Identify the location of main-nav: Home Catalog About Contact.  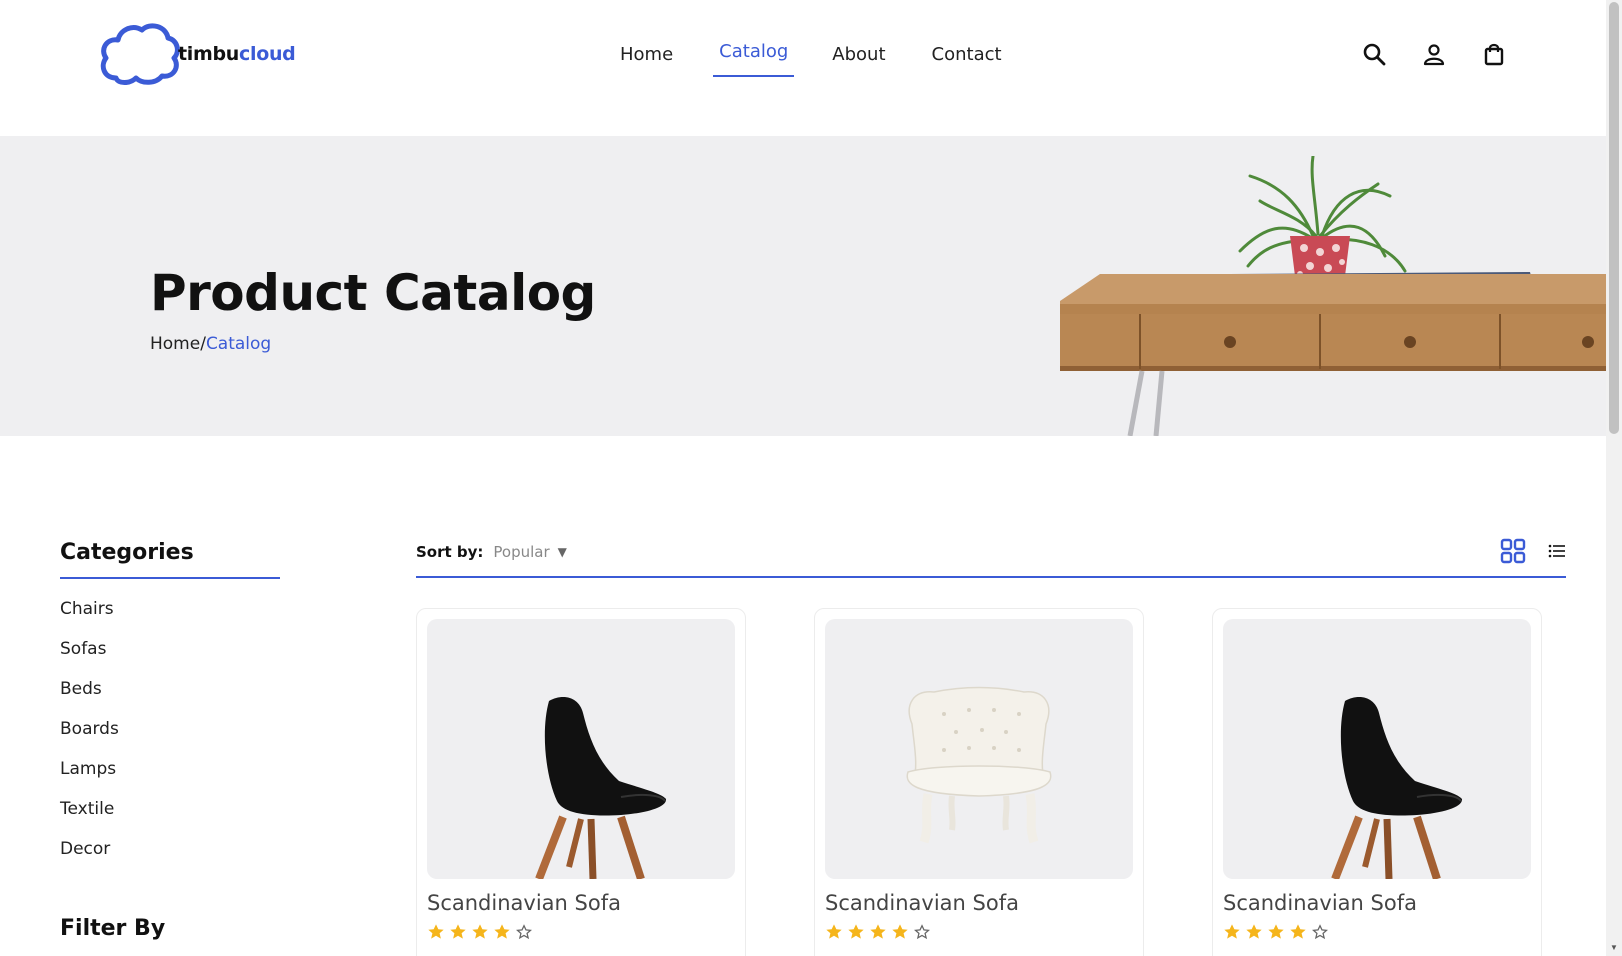
(811, 59).